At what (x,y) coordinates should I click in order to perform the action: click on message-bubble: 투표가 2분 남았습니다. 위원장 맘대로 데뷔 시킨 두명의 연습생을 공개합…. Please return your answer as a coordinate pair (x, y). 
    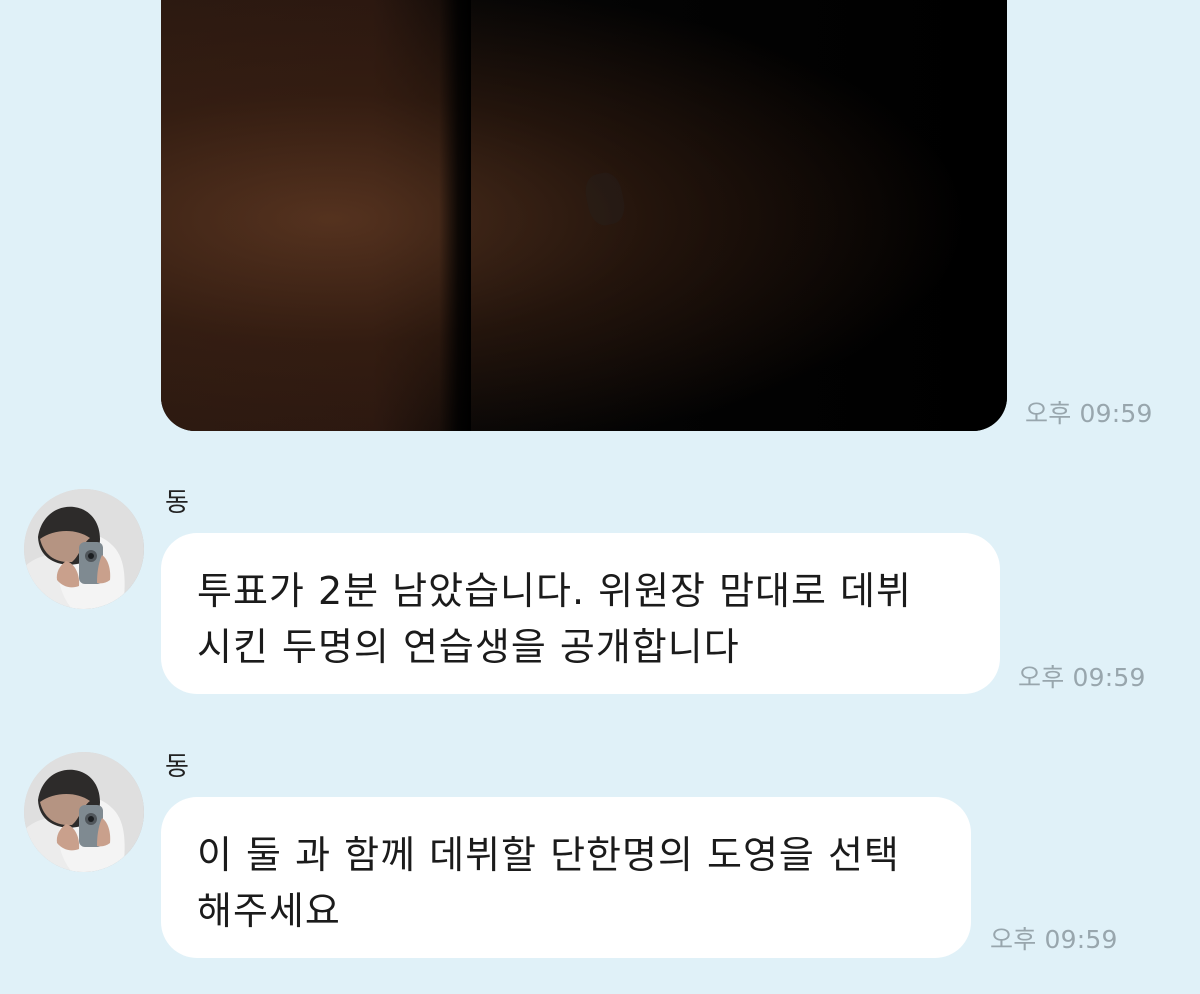
    Looking at the image, I should click on (580, 613).